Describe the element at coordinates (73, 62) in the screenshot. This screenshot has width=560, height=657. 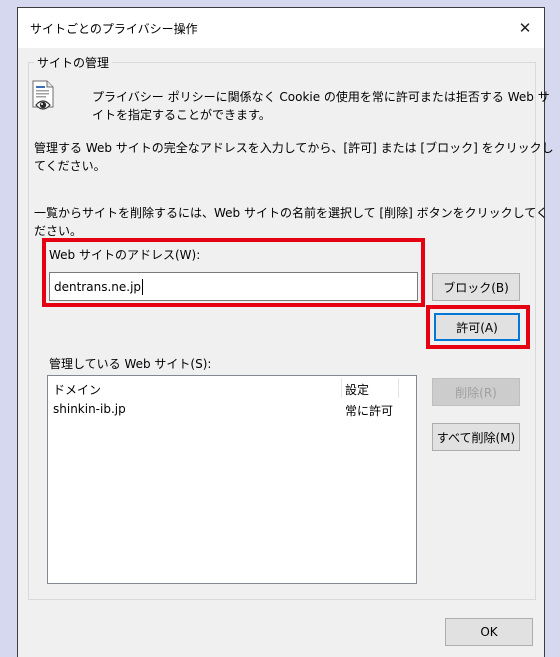
I see `group-label: サイトの管理` at that location.